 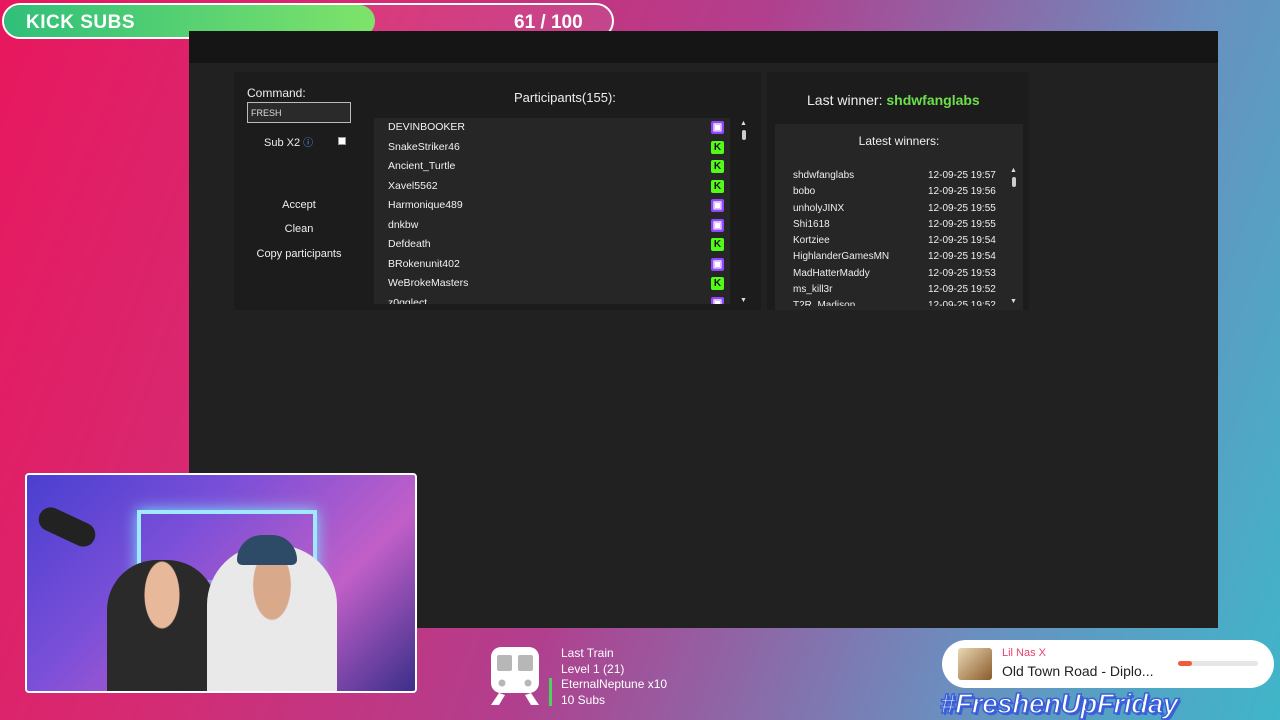 What do you see at coordinates (282, 143) in the screenshot?
I see `sub-x2-label: Sub X2` at bounding box center [282, 143].